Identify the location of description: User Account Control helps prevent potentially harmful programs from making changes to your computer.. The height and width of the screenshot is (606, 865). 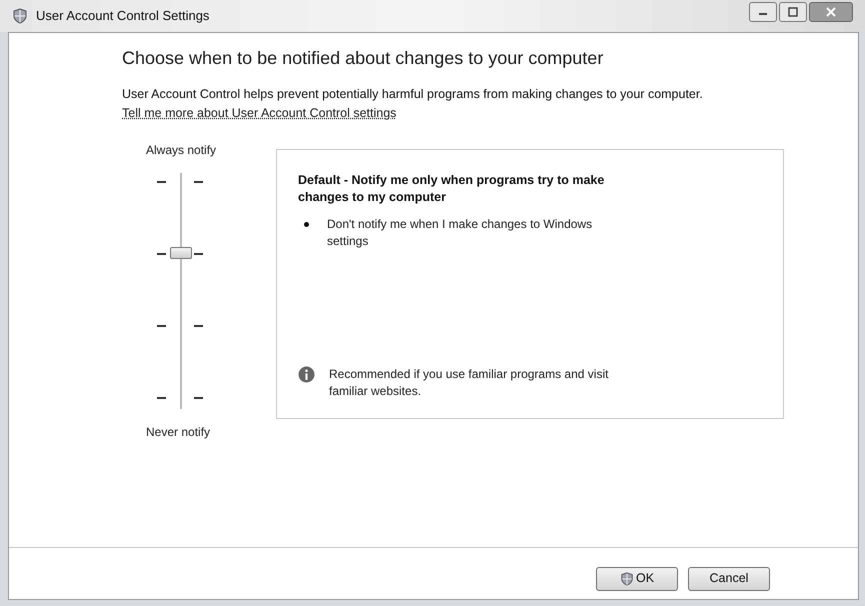
(413, 94).